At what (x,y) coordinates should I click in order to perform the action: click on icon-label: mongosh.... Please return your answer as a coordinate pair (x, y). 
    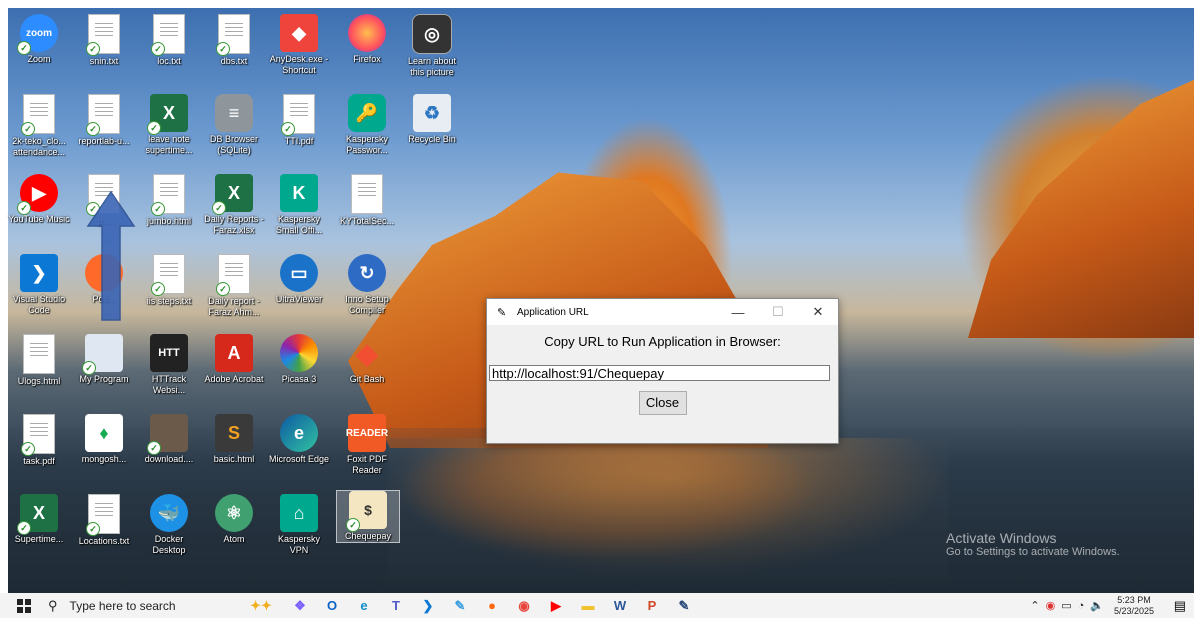
    Looking at the image, I should click on (104, 459).